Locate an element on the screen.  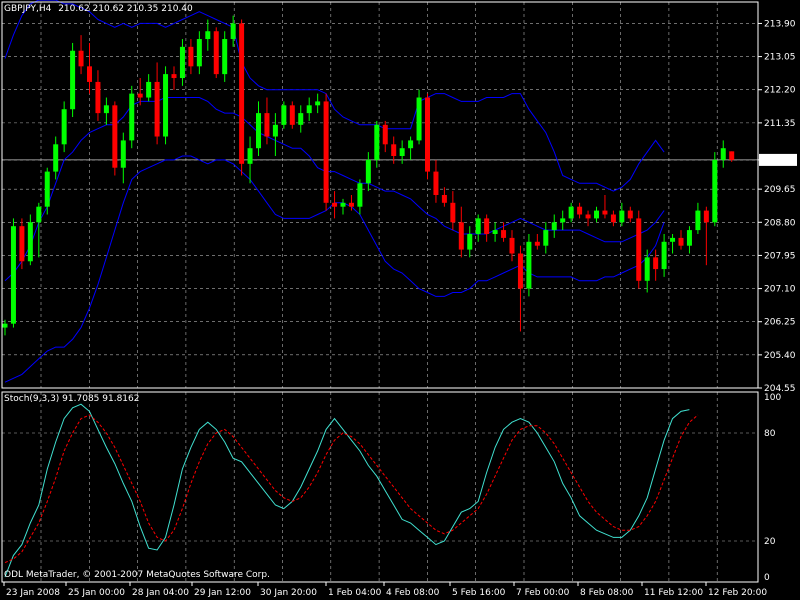
time-tick-label: 28 Jan 04:00 is located at coordinates (160, 593).